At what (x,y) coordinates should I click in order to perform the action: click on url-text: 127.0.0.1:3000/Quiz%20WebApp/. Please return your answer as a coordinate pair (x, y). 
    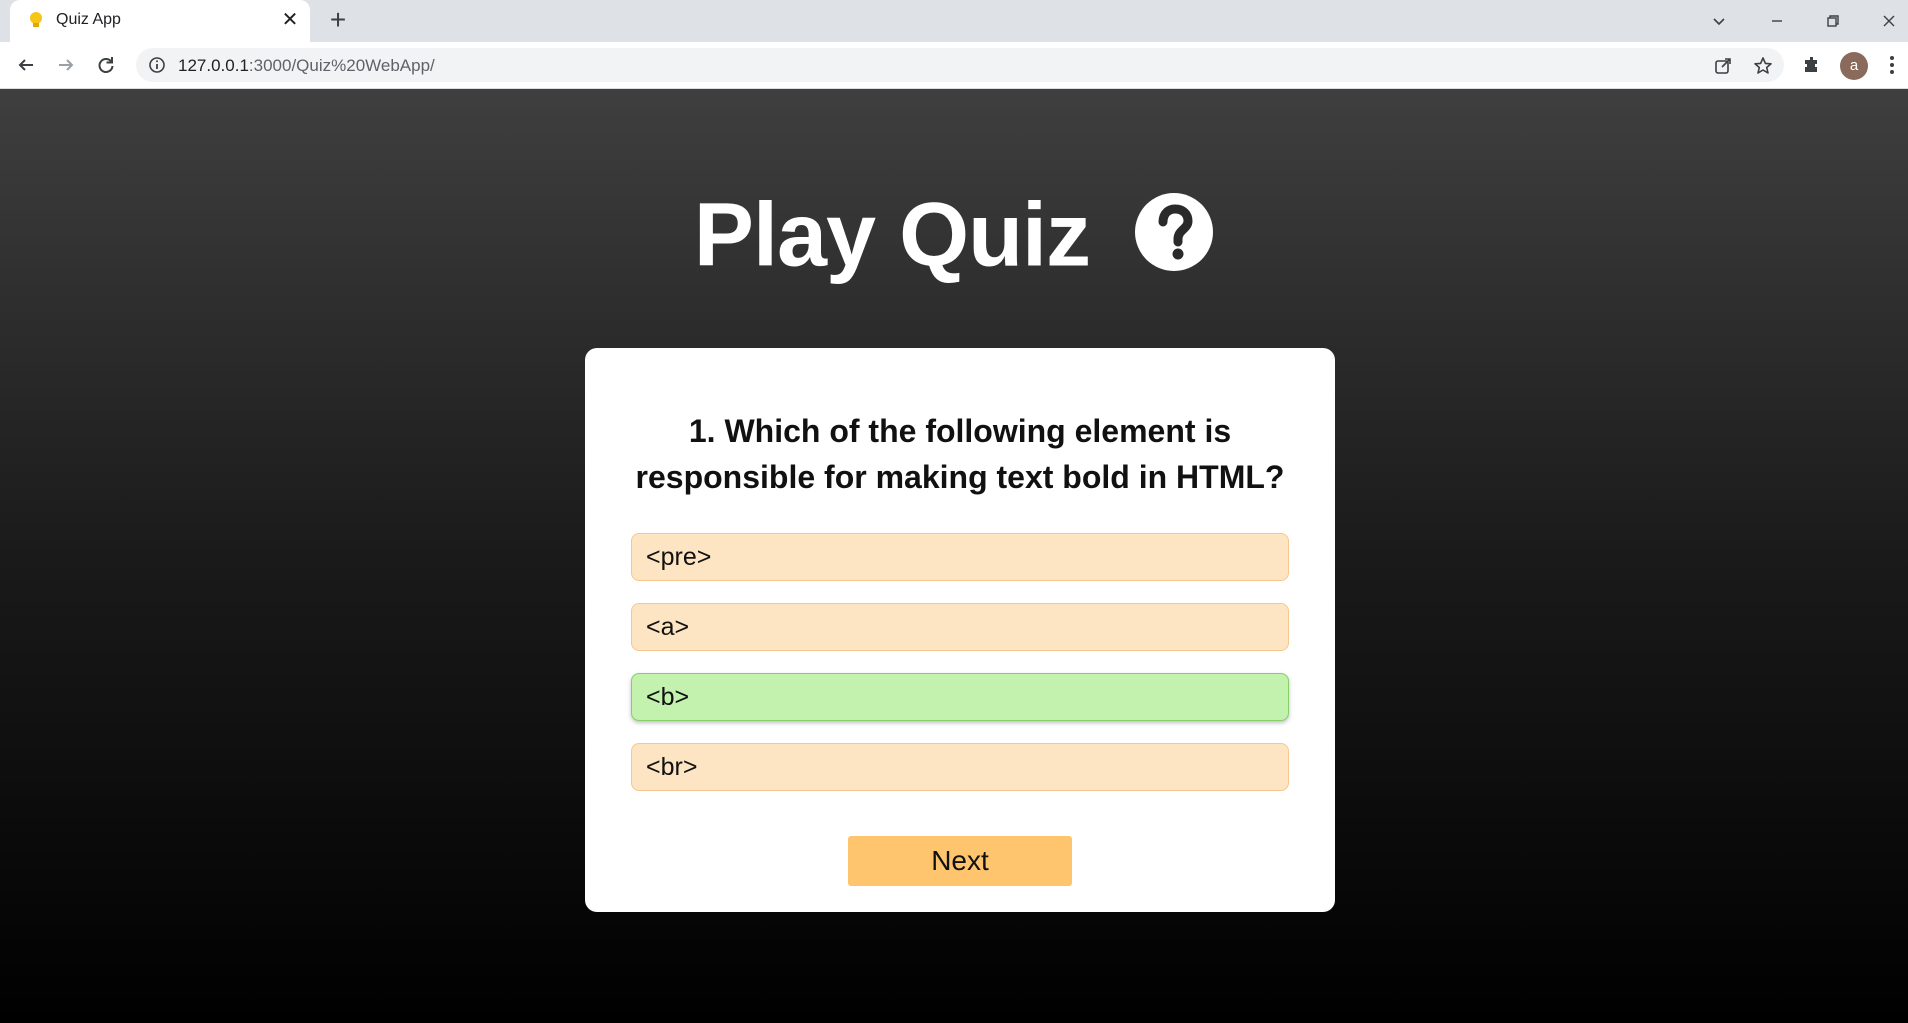
    Looking at the image, I should click on (306, 66).